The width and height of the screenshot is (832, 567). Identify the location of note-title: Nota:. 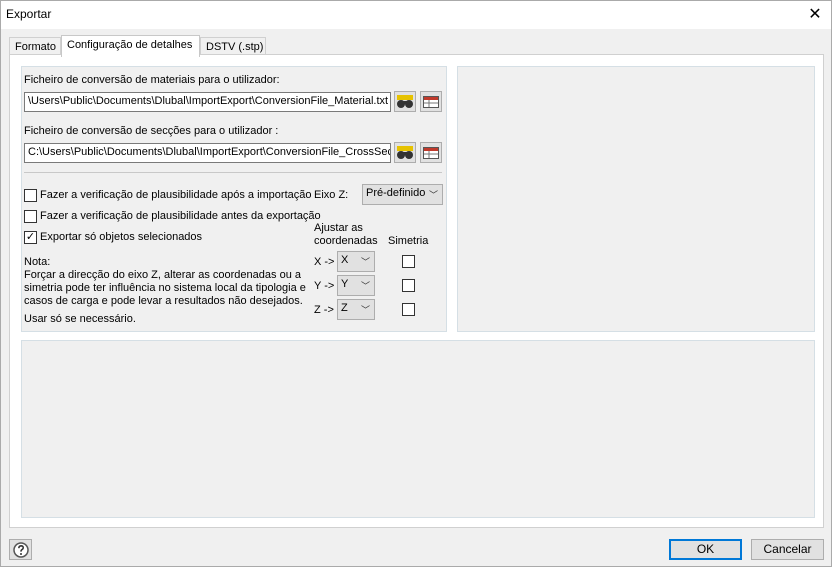
(37, 262).